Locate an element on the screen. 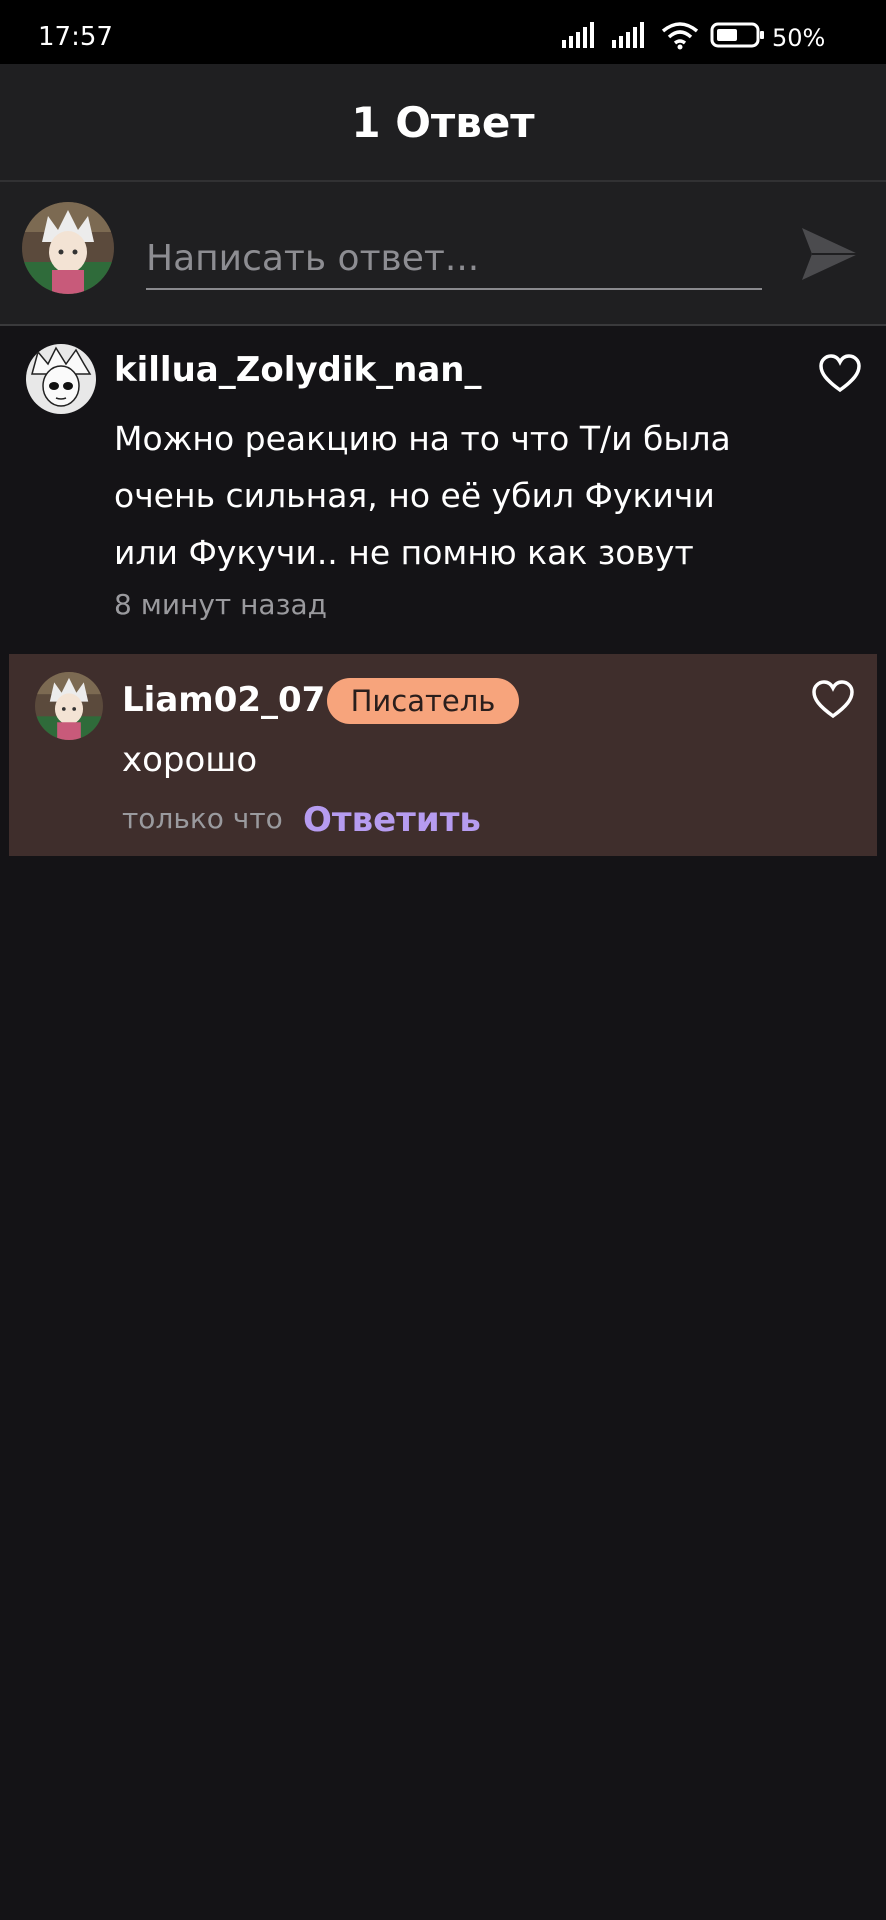 This screenshot has height=1920, width=886. commenter-username: killua_Zolydik_nan_ is located at coordinates (298, 370).